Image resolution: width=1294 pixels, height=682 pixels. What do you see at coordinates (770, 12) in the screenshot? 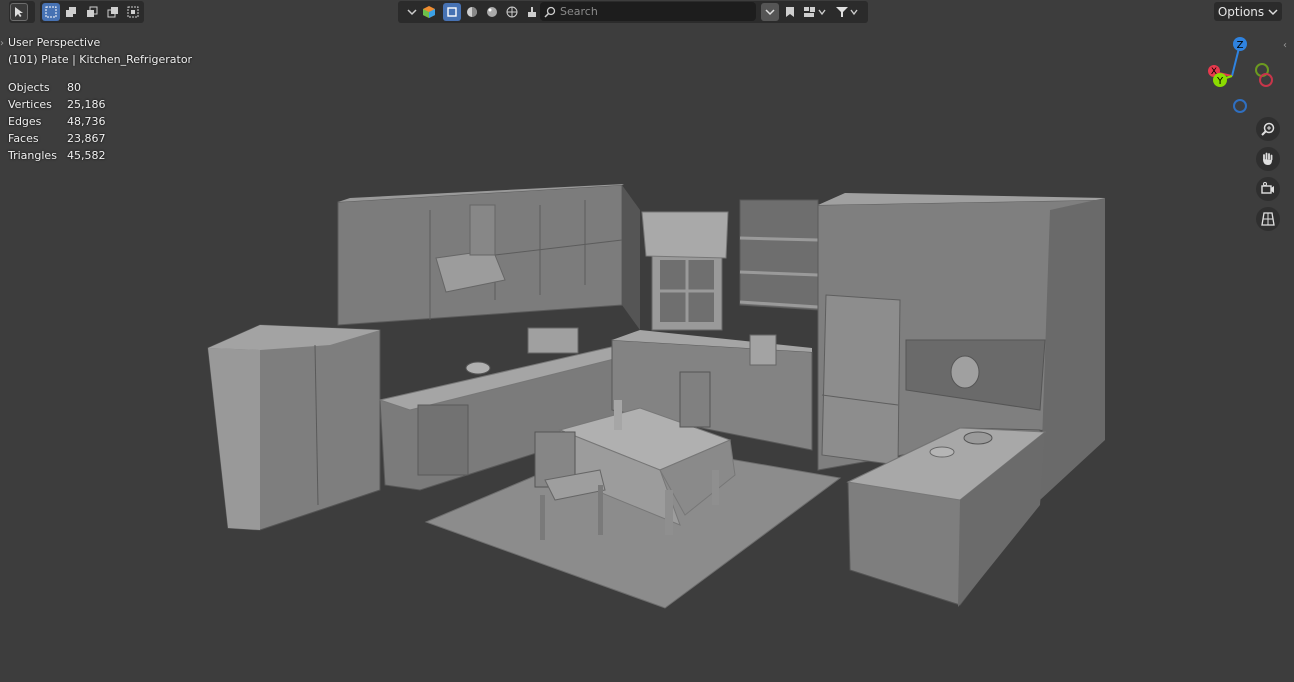
I see `filter-chevron-icon` at bounding box center [770, 12].